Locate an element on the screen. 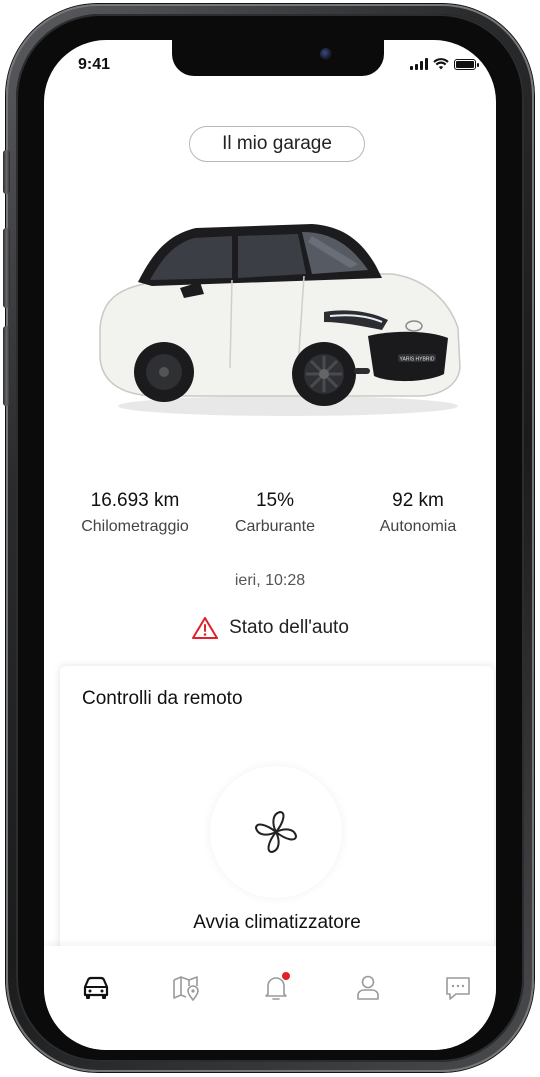  chat-icon is located at coordinates (458, 988).